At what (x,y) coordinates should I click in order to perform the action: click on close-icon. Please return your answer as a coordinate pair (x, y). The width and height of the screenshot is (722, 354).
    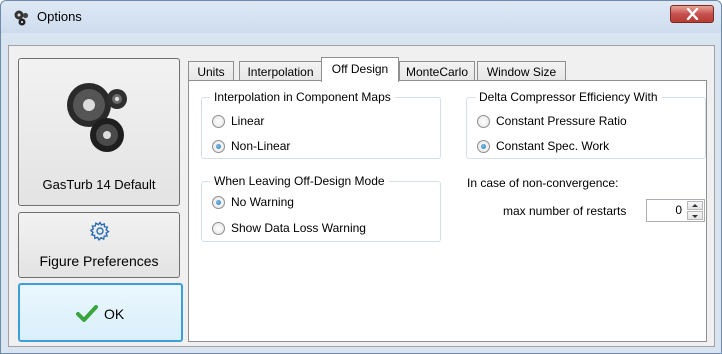
    Looking at the image, I should click on (692, 14).